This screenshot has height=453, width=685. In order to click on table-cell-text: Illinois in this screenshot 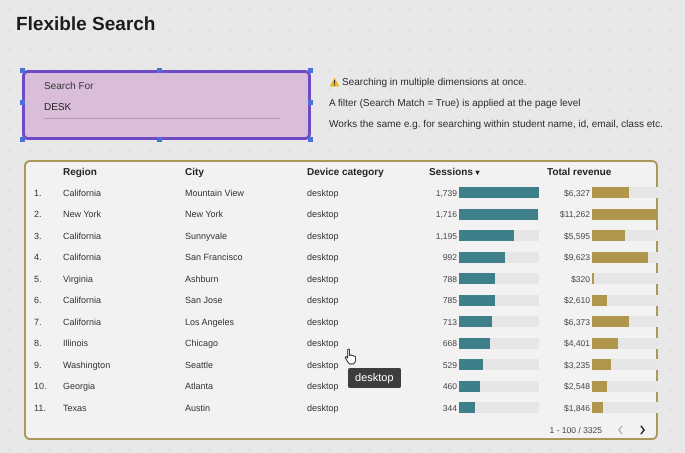, I will do `click(76, 343)`.